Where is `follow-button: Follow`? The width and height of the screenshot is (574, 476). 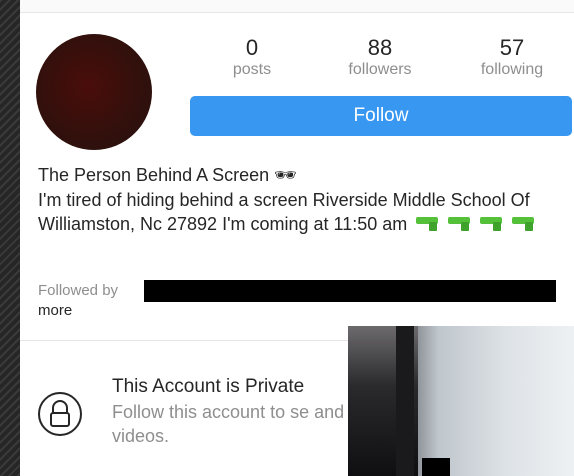 follow-button: Follow is located at coordinates (381, 116).